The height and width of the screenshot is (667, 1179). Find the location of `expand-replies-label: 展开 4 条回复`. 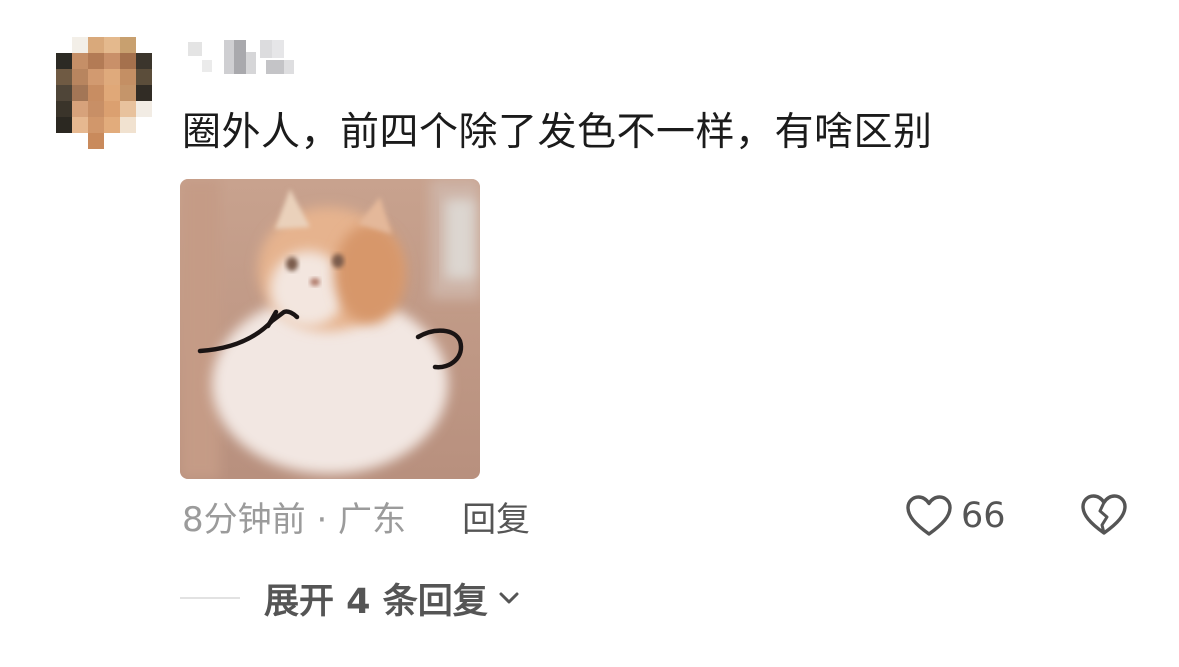

expand-replies-label: 展开 4 条回复 is located at coordinates (376, 601).